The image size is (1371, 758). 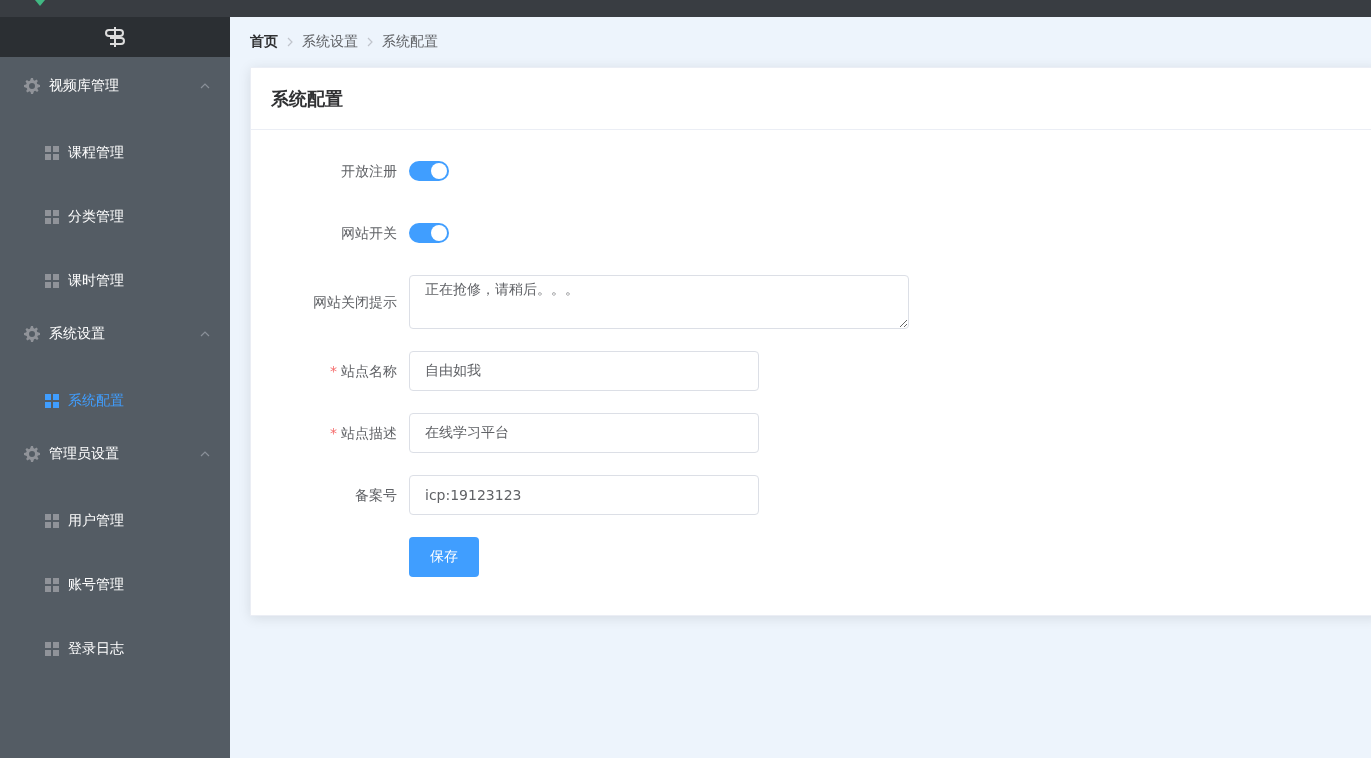 What do you see at coordinates (115, 217) in the screenshot?
I see `menu-item: 分类管理` at bounding box center [115, 217].